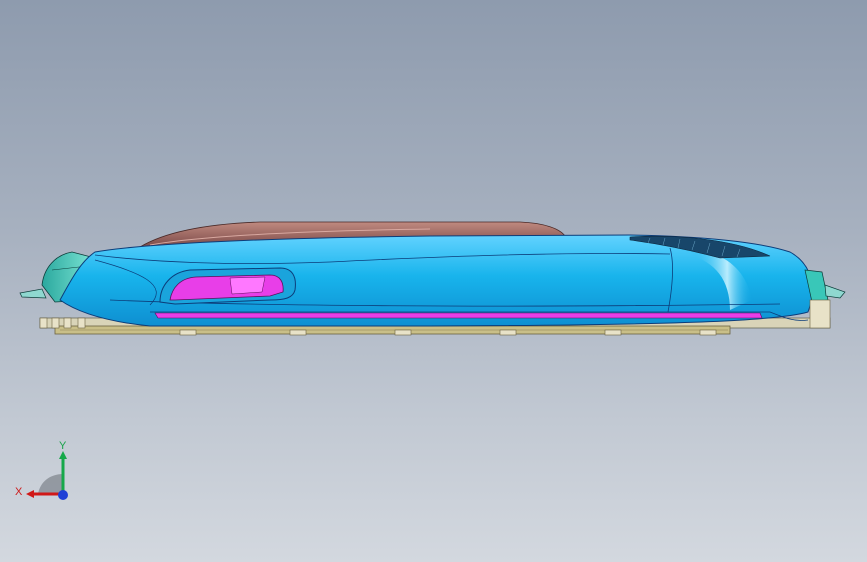  What do you see at coordinates (63, 446) in the screenshot?
I see `y-axis-label: Y` at bounding box center [63, 446].